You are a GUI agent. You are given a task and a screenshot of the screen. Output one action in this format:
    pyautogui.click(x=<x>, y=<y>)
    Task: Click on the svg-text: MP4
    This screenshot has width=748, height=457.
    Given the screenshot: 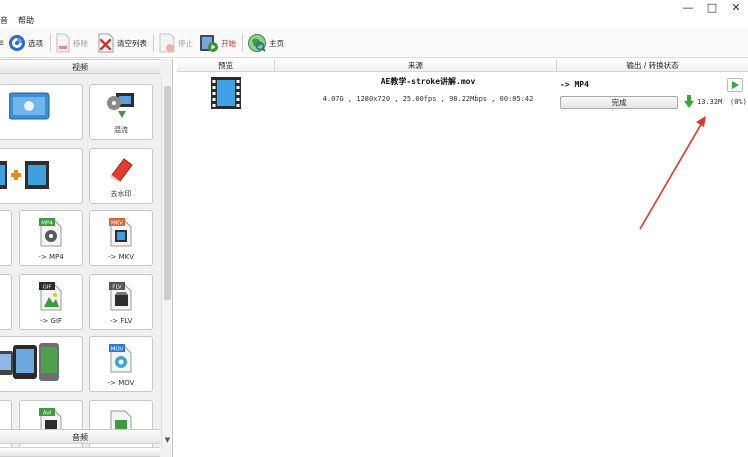 What is the action you would take?
    pyautogui.click(x=47, y=223)
    